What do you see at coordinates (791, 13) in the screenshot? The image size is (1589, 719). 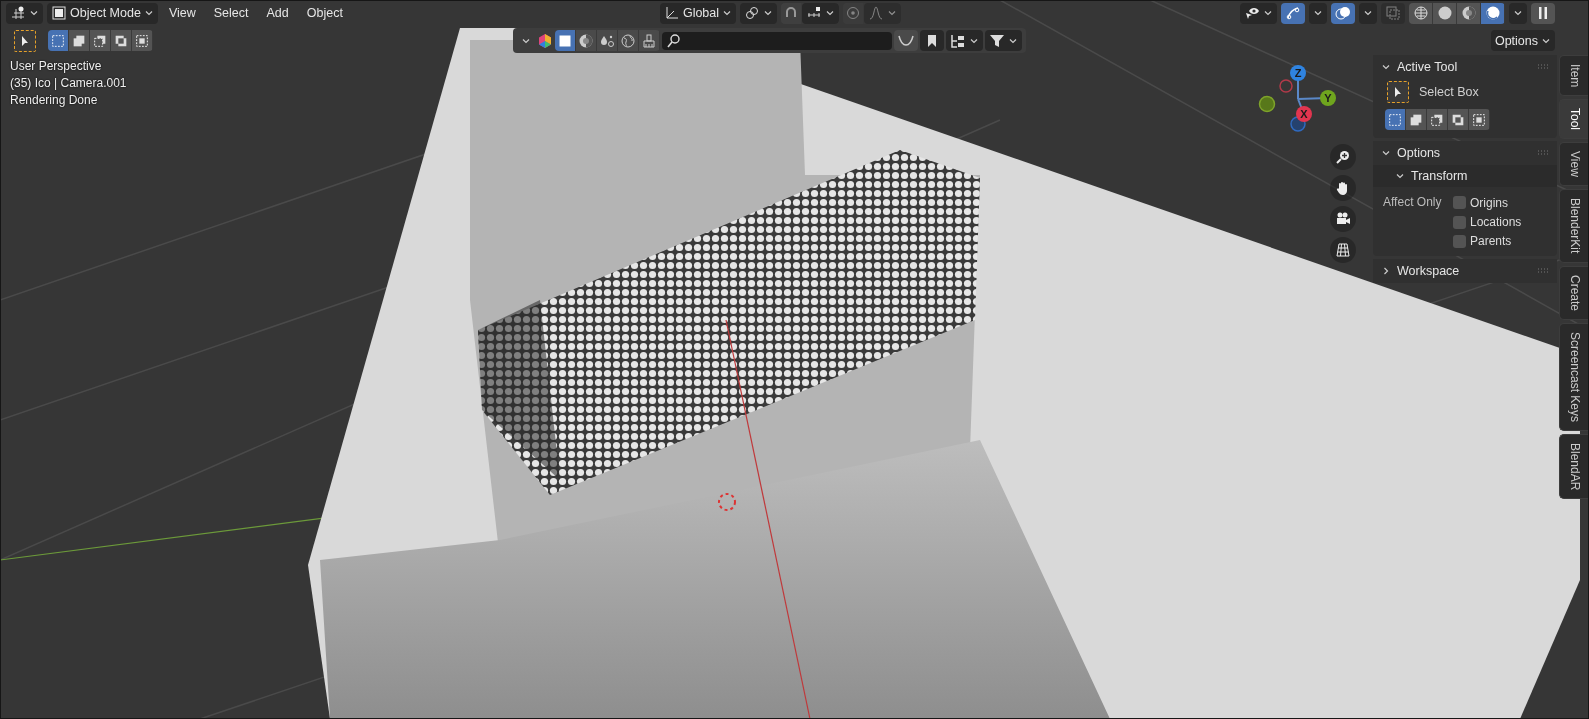 I see `snap-toggle` at bounding box center [791, 13].